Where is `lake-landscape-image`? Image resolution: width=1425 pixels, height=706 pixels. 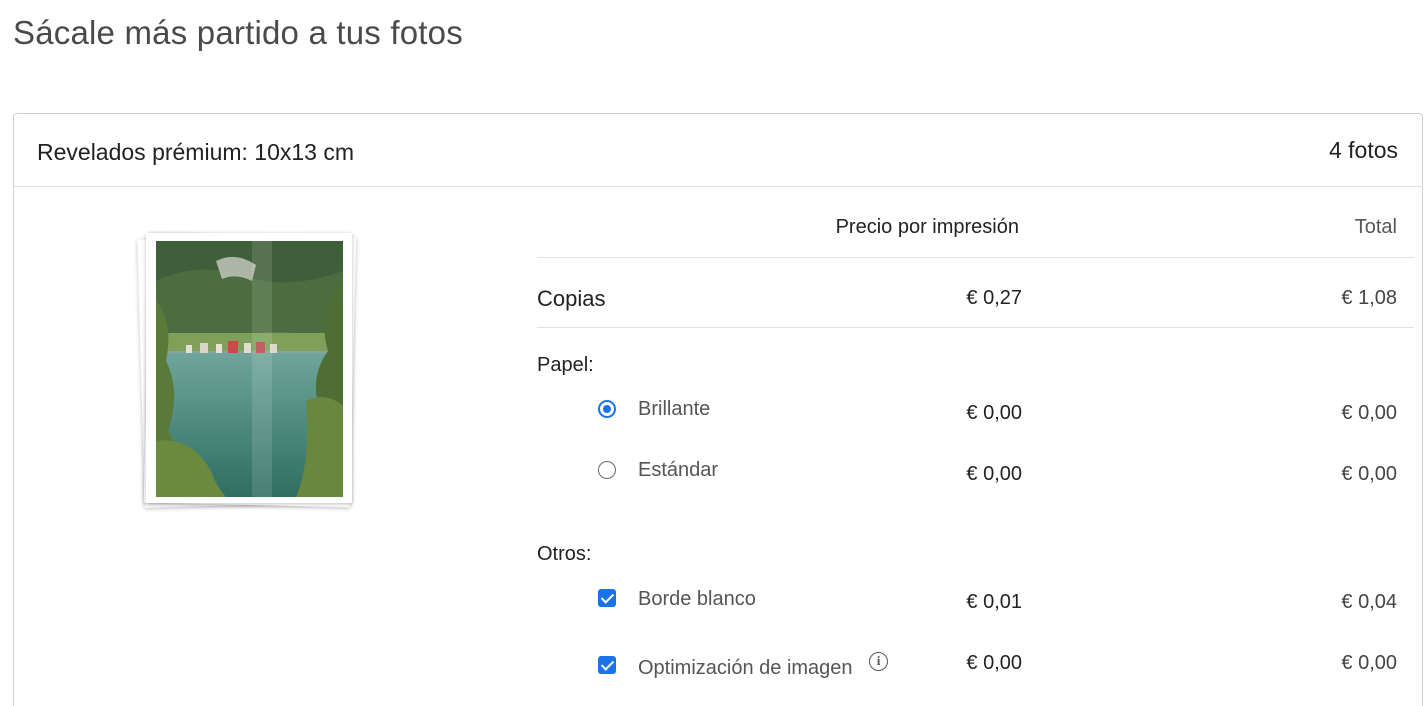
lake-landscape-image is located at coordinates (249, 369).